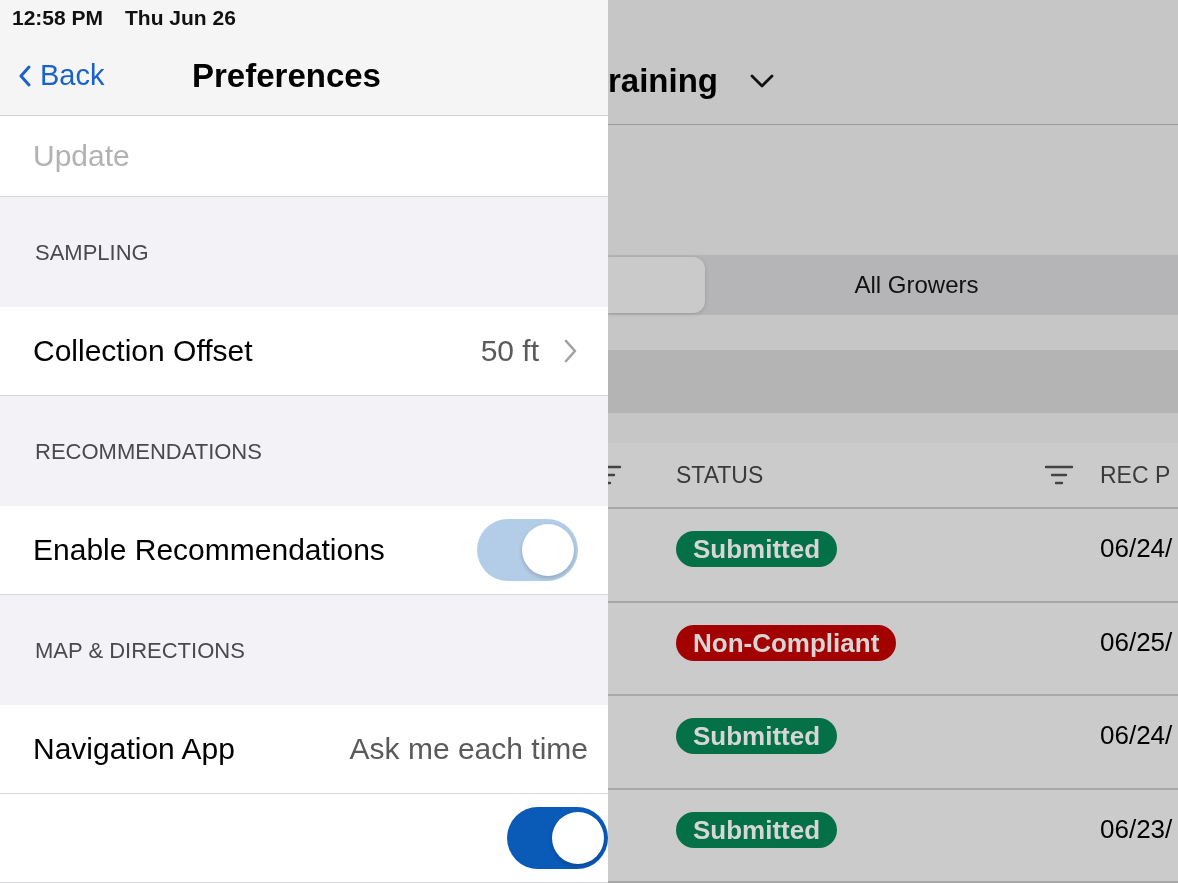 The image size is (1178, 883). Describe the element at coordinates (1137, 829) in the screenshot. I see `date-cell-text: 06/23/` at that location.